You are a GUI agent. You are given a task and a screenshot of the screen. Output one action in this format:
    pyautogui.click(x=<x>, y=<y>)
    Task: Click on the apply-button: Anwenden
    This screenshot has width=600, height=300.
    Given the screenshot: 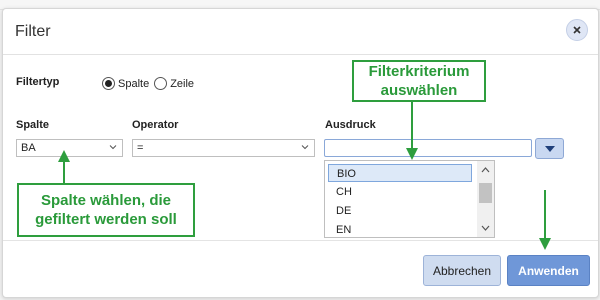 What is the action you would take?
    pyautogui.click(x=548, y=270)
    